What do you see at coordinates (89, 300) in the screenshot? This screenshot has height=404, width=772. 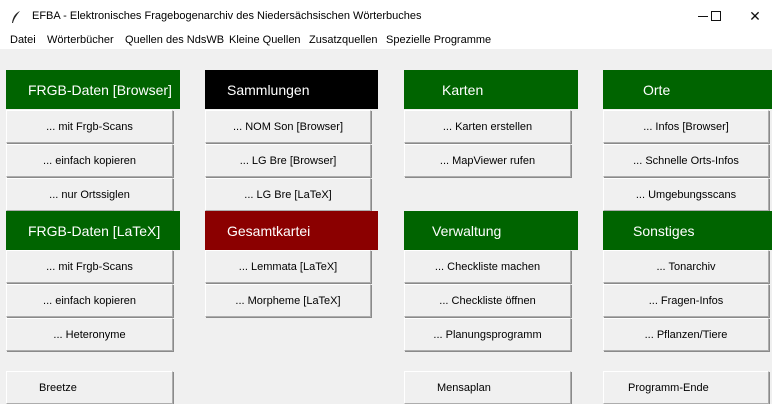 I see `frgb-latex-einfach-kopieren-button: ... einfach kopieren` at bounding box center [89, 300].